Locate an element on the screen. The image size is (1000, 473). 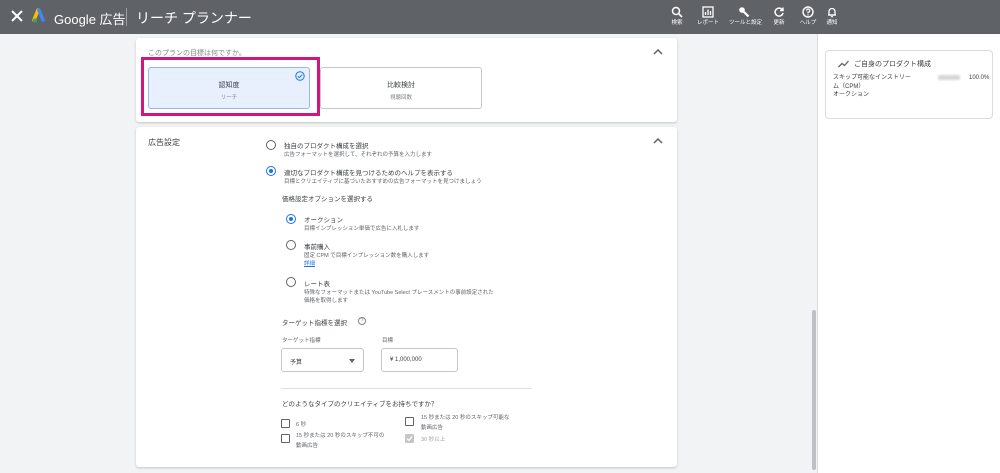
search-label: 検索 is located at coordinates (677, 23).